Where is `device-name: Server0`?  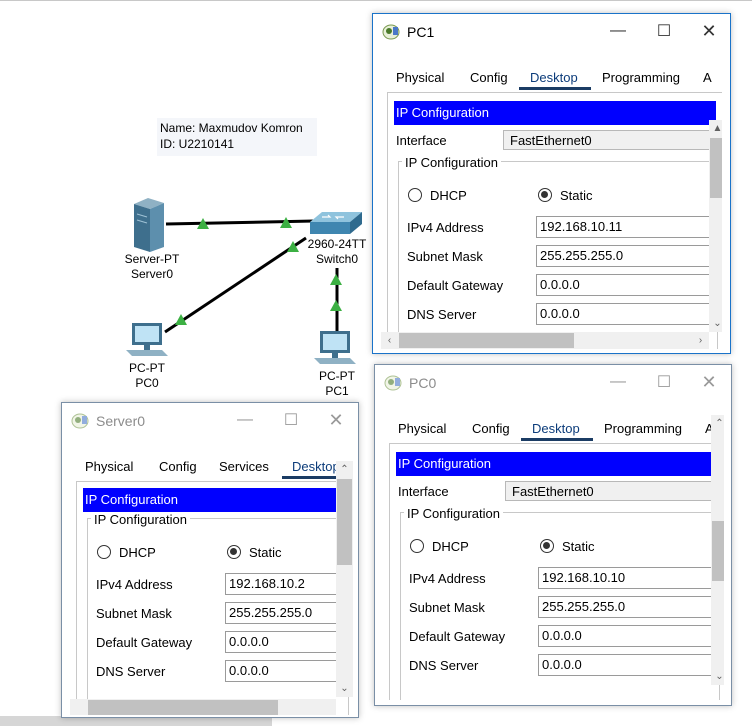
device-name: Server0 is located at coordinates (152, 274).